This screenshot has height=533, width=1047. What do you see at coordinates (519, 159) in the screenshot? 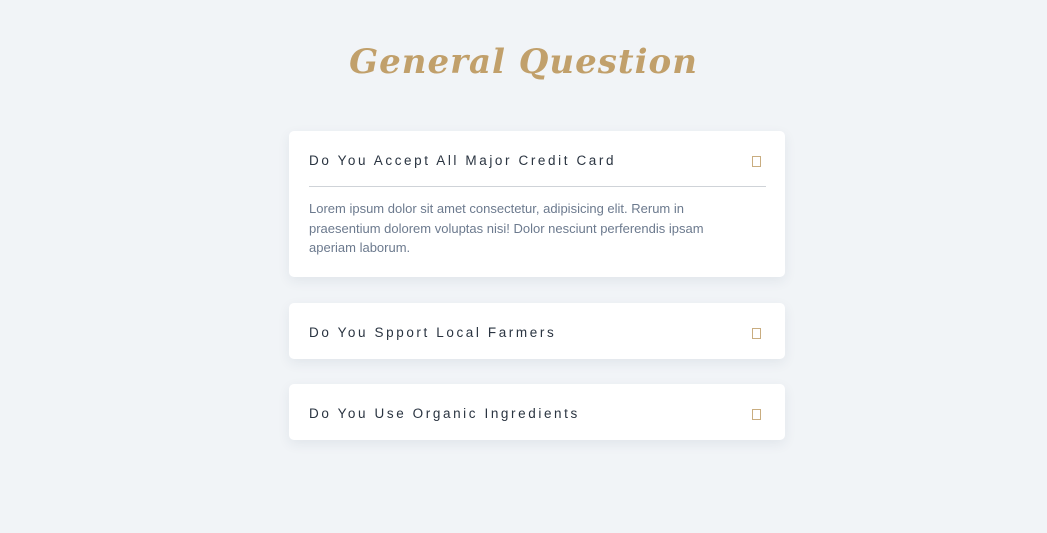
I see `faq-question: Do You Accept All Major Credit Card` at bounding box center [519, 159].